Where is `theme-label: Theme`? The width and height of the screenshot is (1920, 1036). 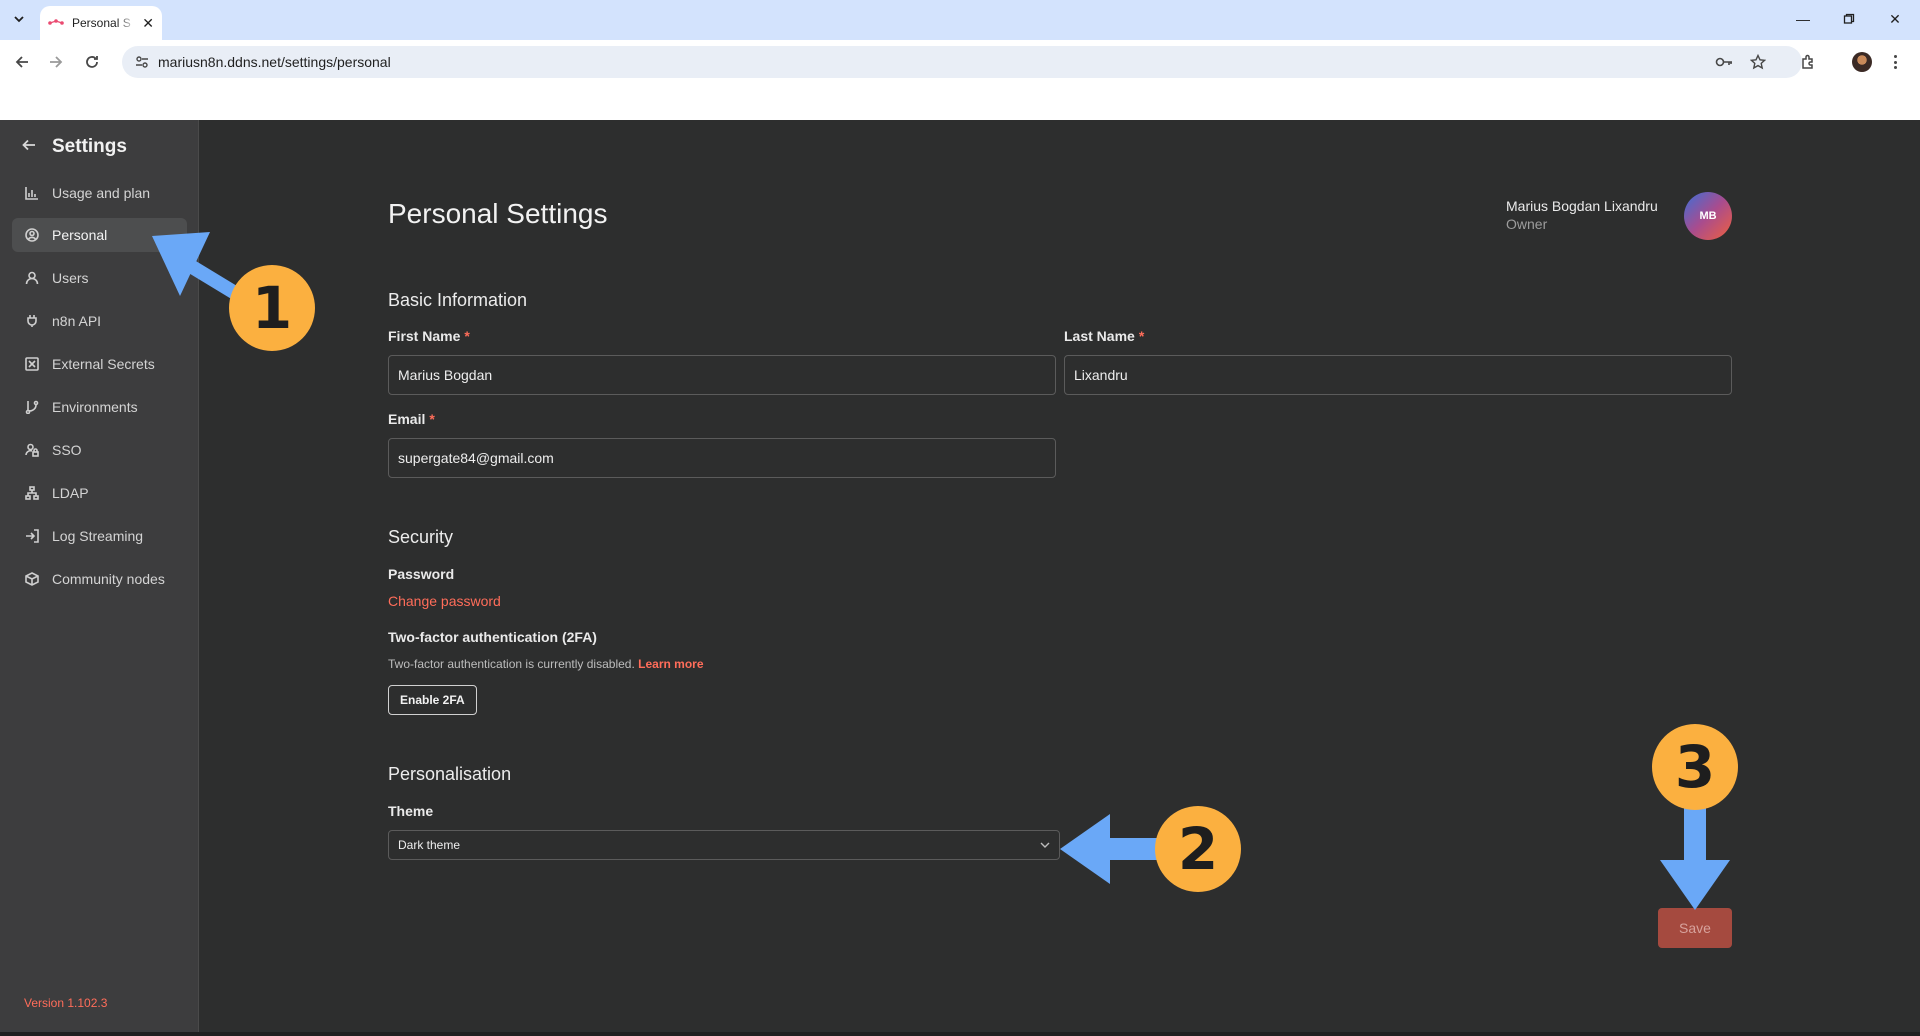
theme-label: Theme is located at coordinates (411, 811).